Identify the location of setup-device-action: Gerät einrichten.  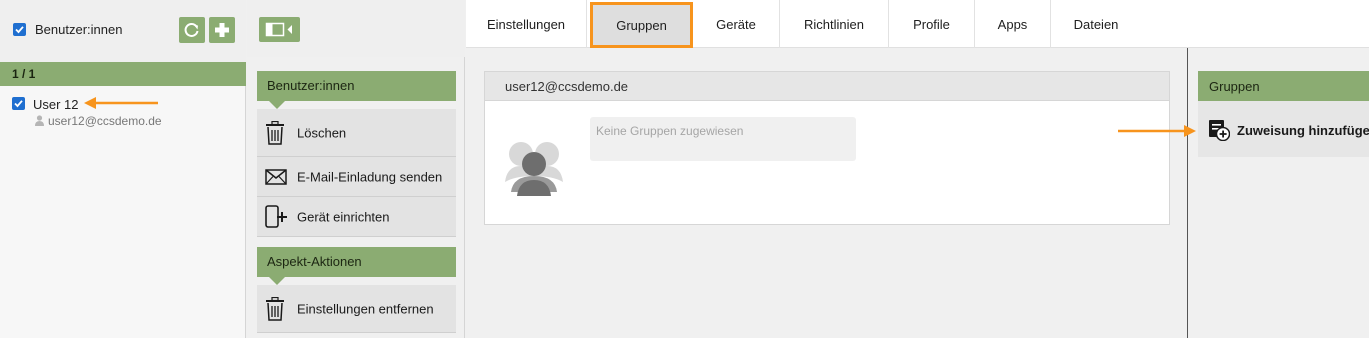
(356, 217).